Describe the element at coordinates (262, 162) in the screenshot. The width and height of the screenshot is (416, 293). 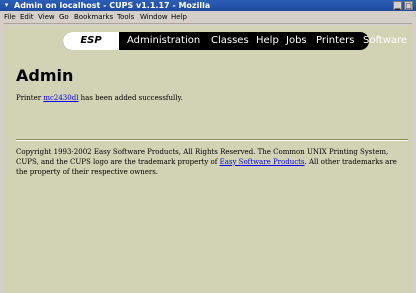
I see `easy-software-products-link: Easy Software Products` at that location.